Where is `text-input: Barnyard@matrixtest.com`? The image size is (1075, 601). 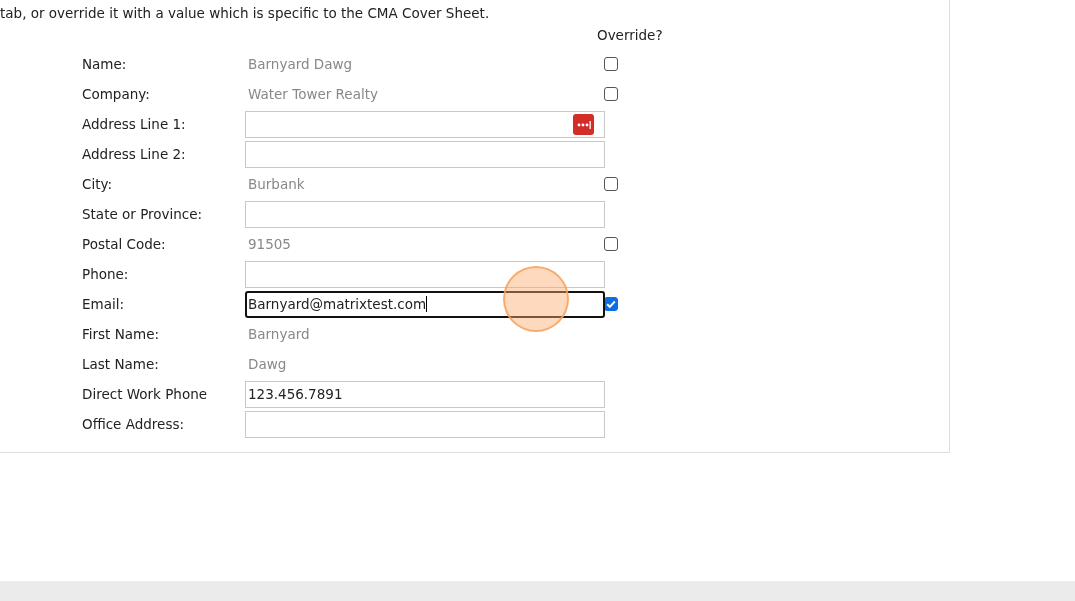 text-input: Barnyard@matrixtest.com is located at coordinates (425, 304).